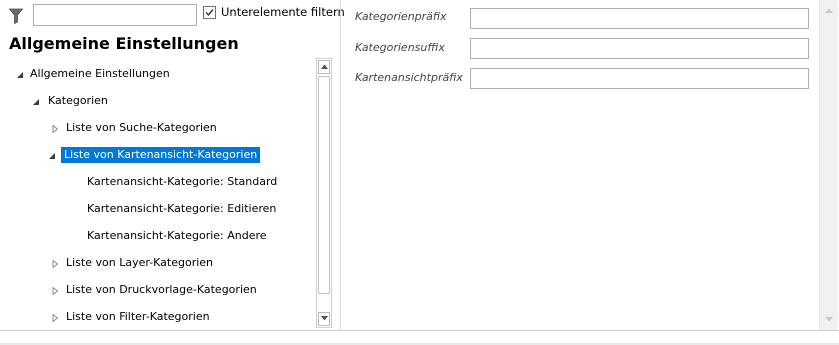 Image resolution: width=839 pixels, height=345 pixels. Describe the element at coordinates (161, 290) in the screenshot. I see `tree-node-label: Liste von Druckvorlage-Kategorien` at that location.